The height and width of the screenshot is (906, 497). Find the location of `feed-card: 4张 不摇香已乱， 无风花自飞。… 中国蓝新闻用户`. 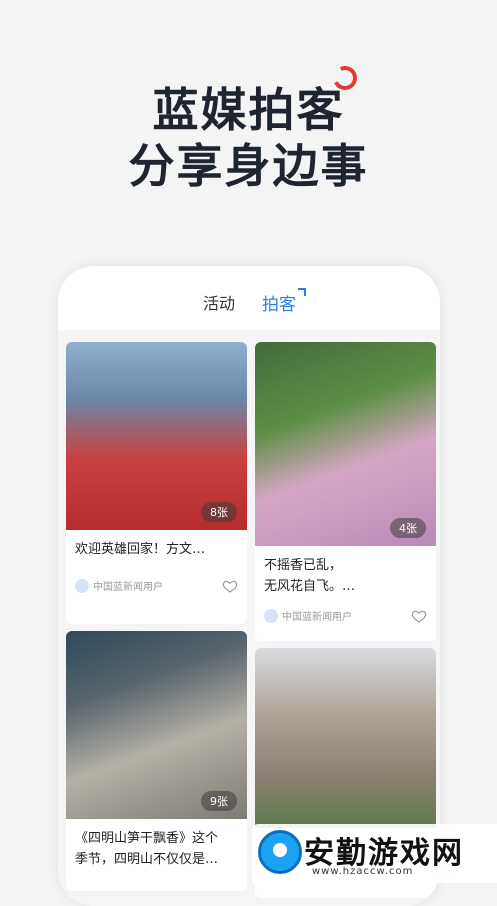

feed-card: 4张 不摇香已乱， 无风花自飞。… 中国蓝新闻用户 is located at coordinates (345, 491).